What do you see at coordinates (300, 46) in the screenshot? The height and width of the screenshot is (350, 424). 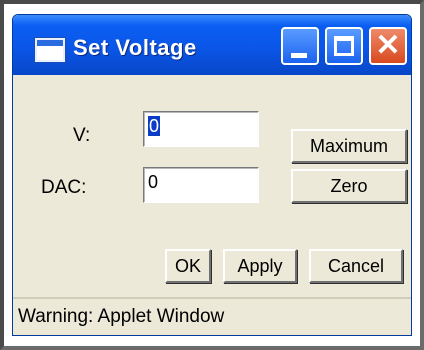 I see `minimize-button` at bounding box center [300, 46].